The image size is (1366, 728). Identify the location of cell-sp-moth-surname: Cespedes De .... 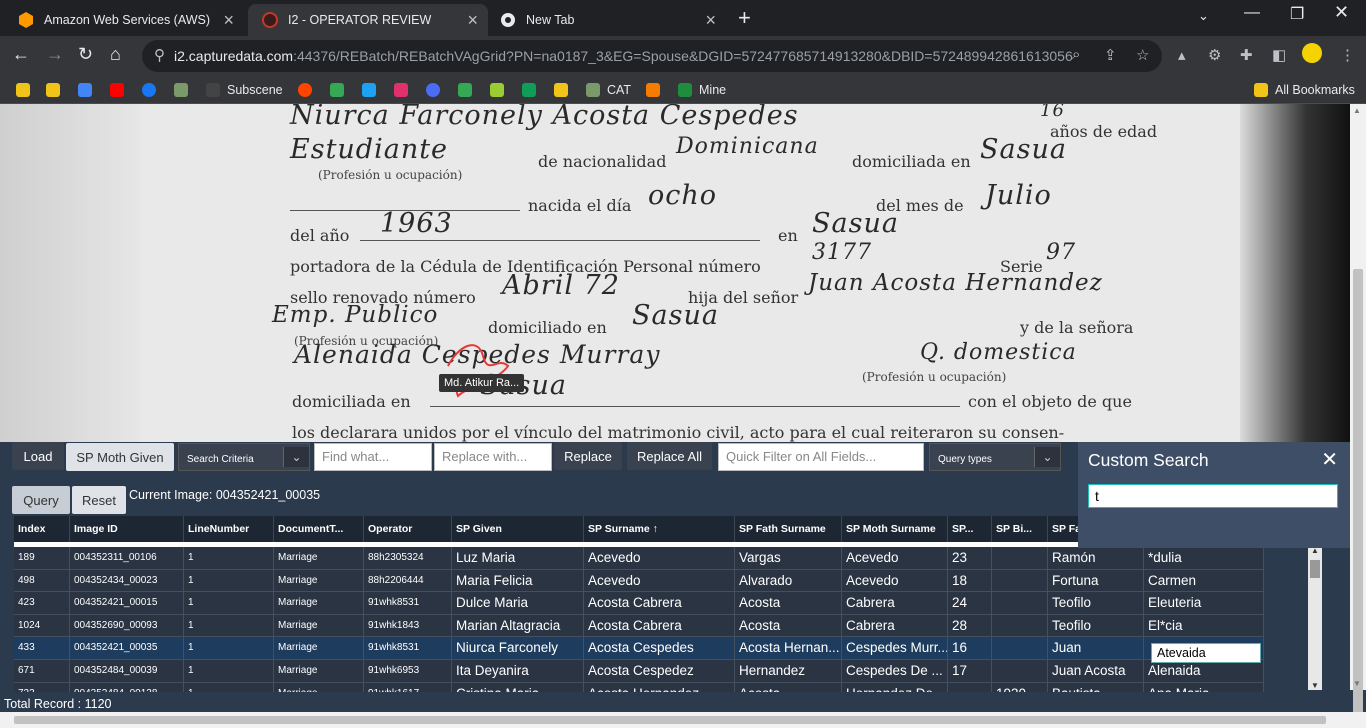
(895, 671).